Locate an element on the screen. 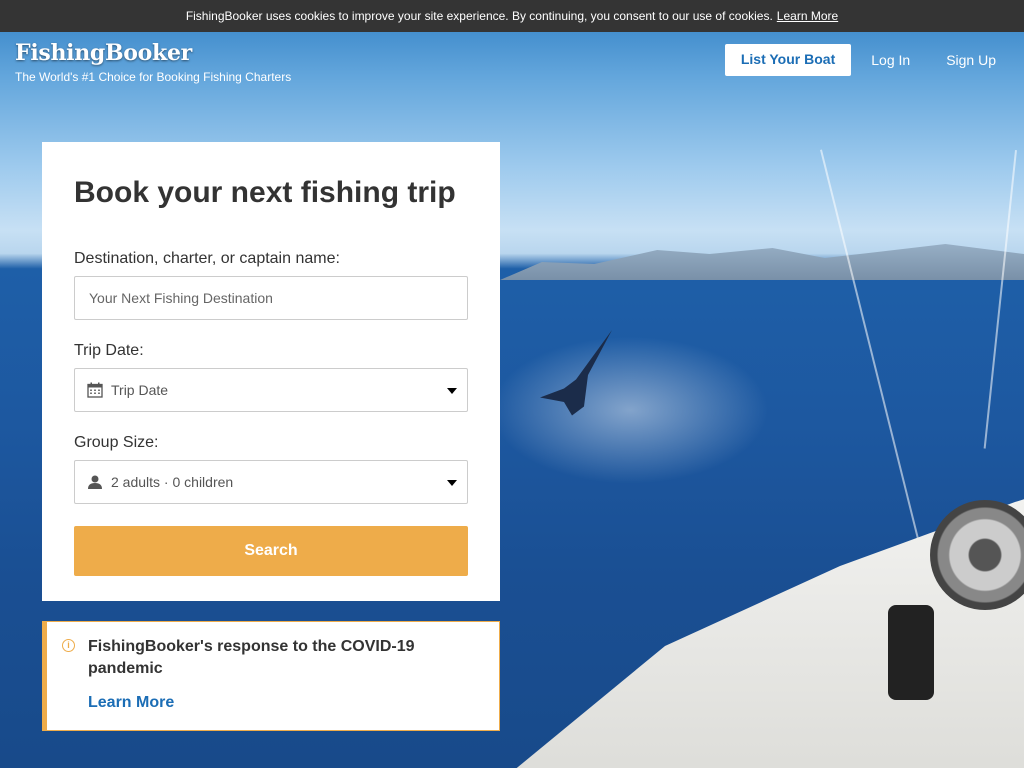 The image size is (1024, 768). log-in-link: Log In is located at coordinates (890, 60).